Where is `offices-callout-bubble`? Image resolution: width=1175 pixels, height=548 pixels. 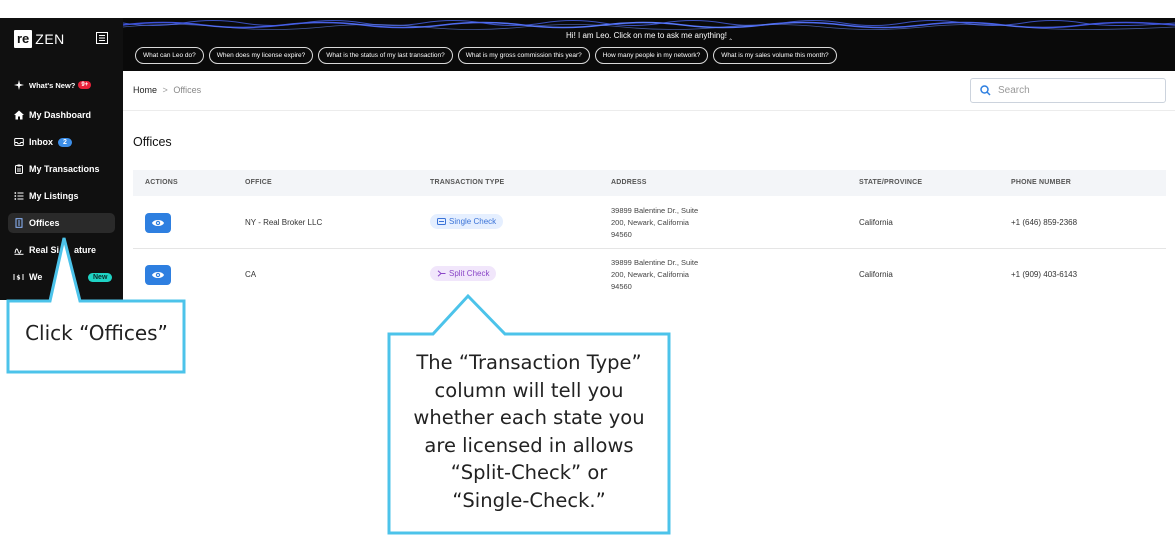
offices-callout-bubble is located at coordinates (96, 305).